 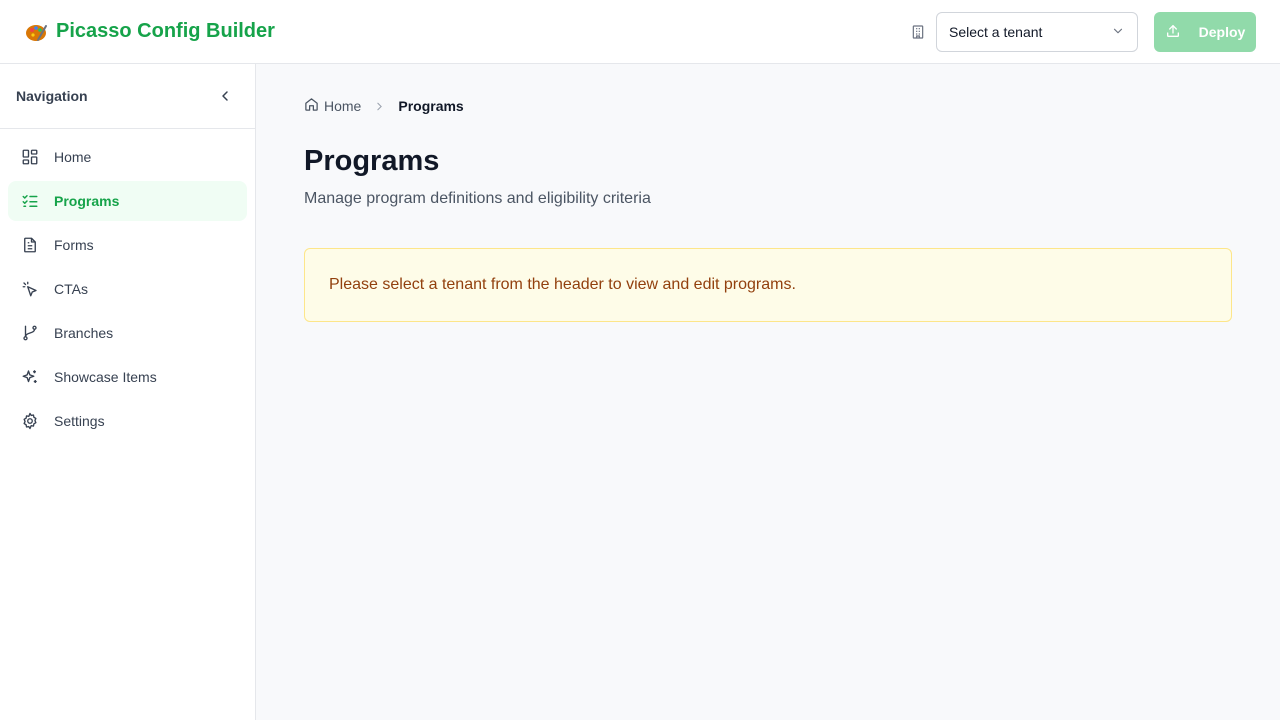 I want to click on sidebar-title: Navigation, so click(x=52, y=96).